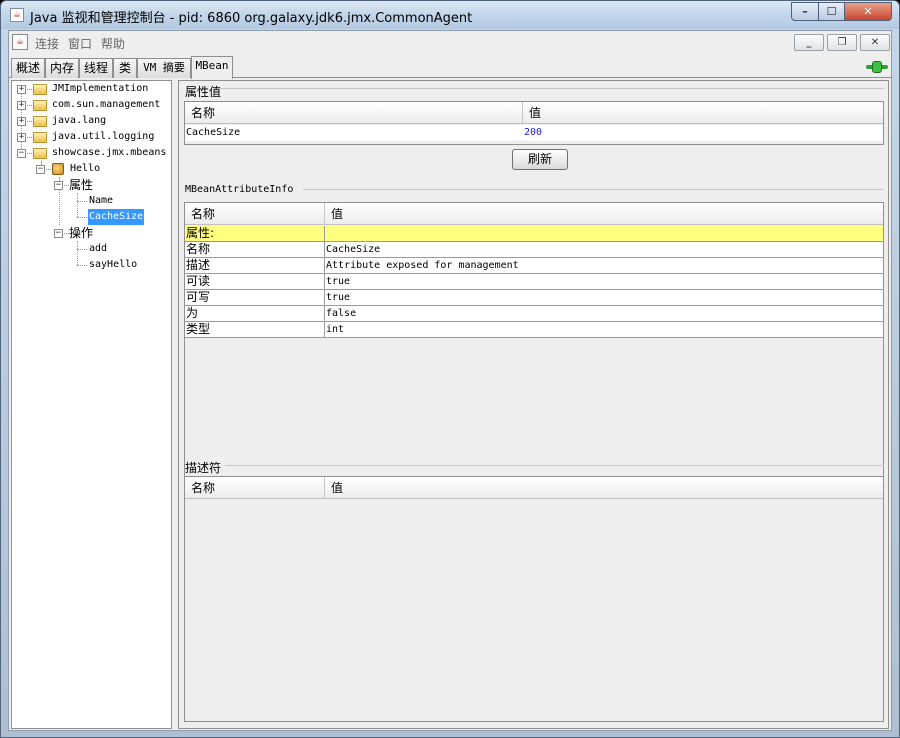 Image resolution: width=900 pixels, height=738 pixels. Describe the element at coordinates (17, 15) in the screenshot. I see `java-app-icon: ☕` at that location.